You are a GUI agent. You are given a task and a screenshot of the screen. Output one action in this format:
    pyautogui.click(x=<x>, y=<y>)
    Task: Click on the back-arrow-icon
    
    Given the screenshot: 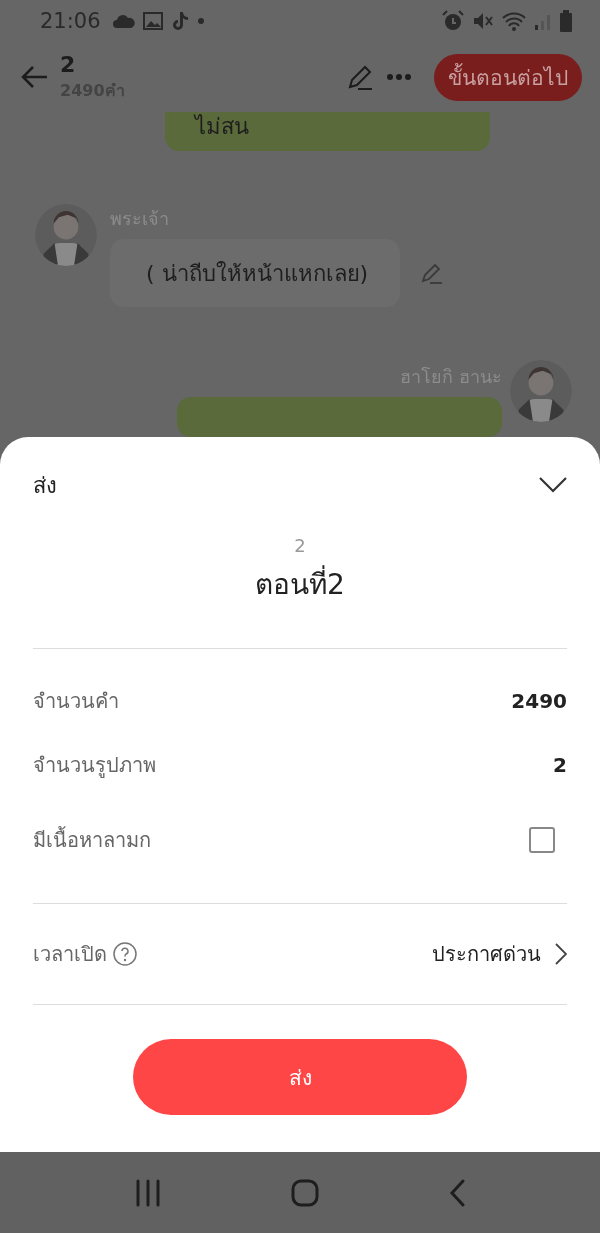 What is the action you would take?
    pyautogui.click(x=34, y=77)
    